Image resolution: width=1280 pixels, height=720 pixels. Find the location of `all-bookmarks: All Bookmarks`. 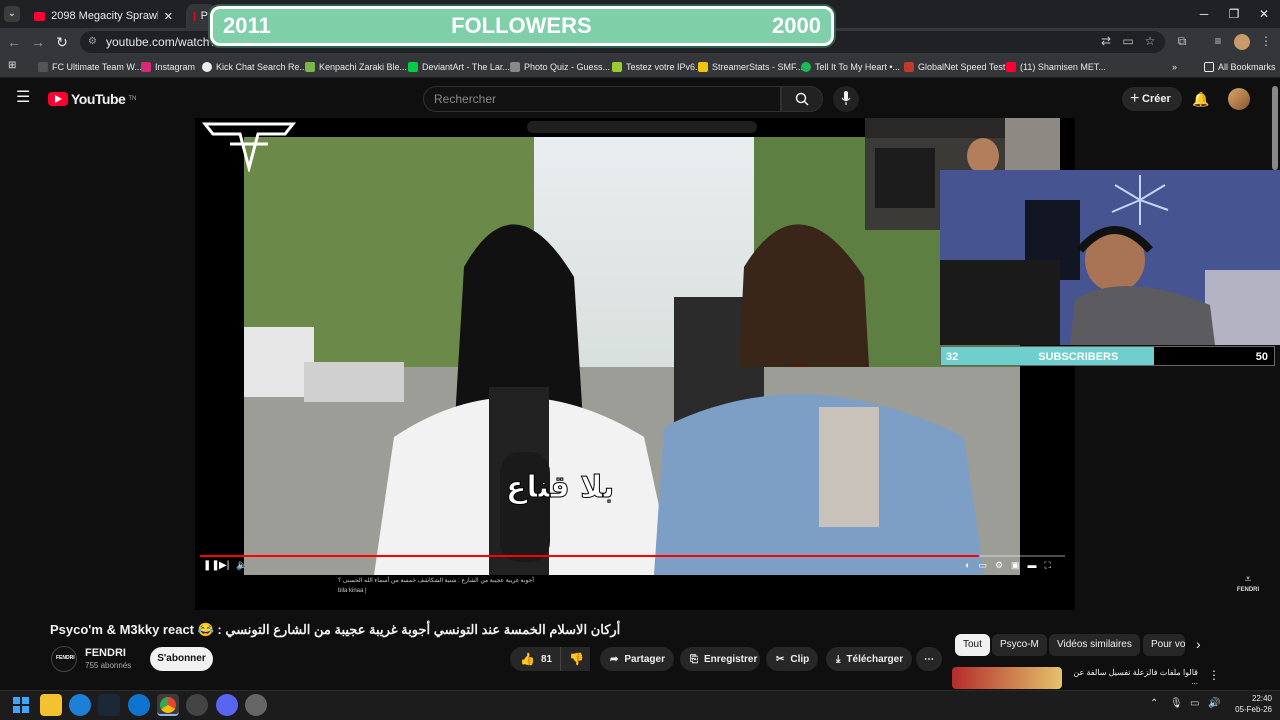

all-bookmarks: All Bookmarks is located at coordinates (1240, 67).